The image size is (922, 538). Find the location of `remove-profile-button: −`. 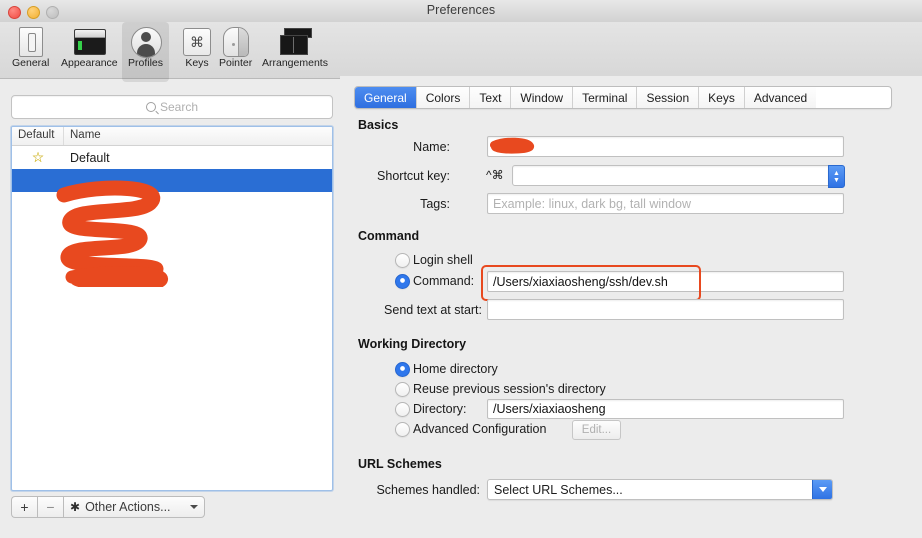

remove-profile-button: − is located at coordinates (50, 507).